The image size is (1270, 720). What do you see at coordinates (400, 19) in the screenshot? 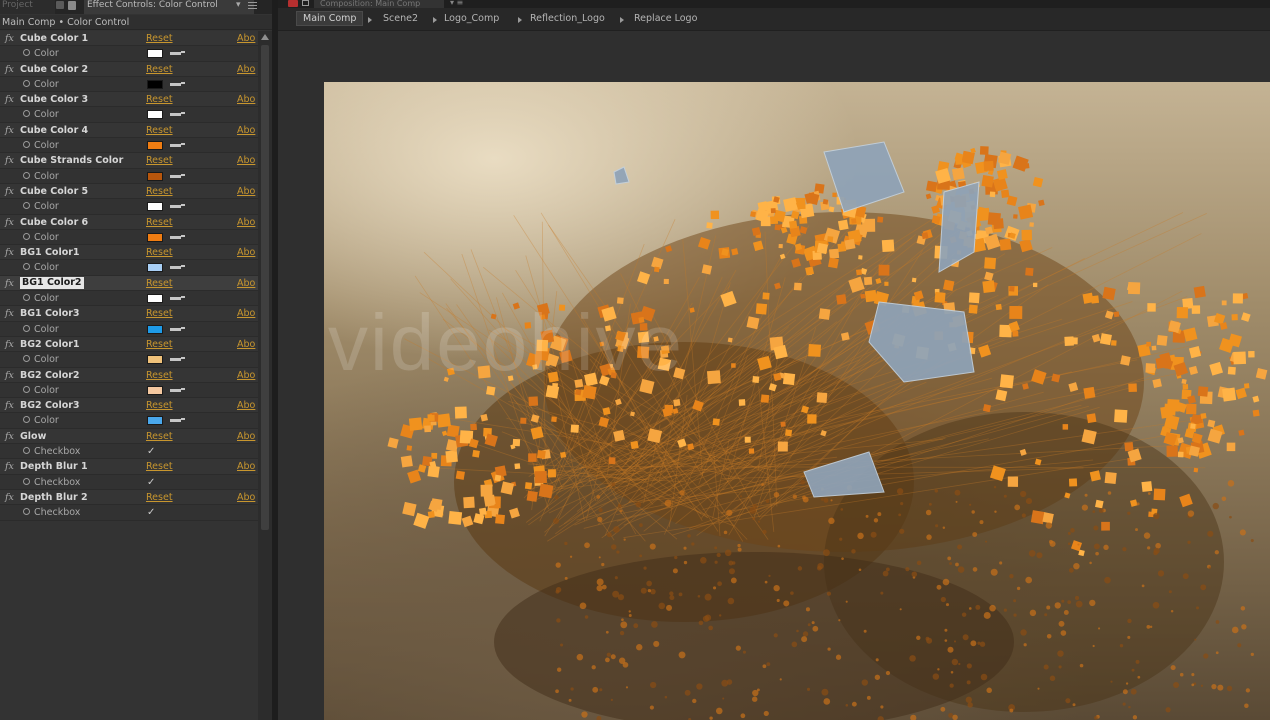
I see `flowchart-item: Scene2` at bounding box center [400, 19].